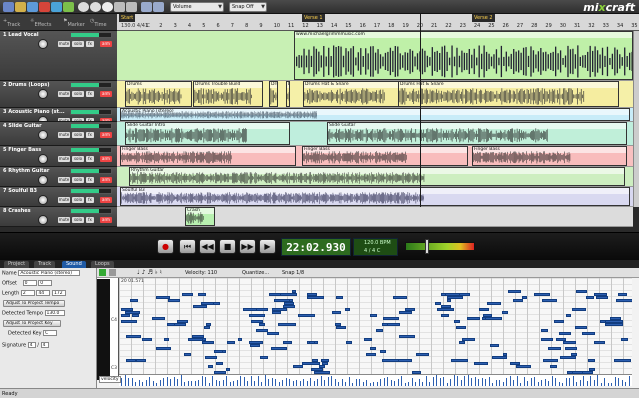  I want to click on audio-clip: Finger Bass, so click(208, 156).